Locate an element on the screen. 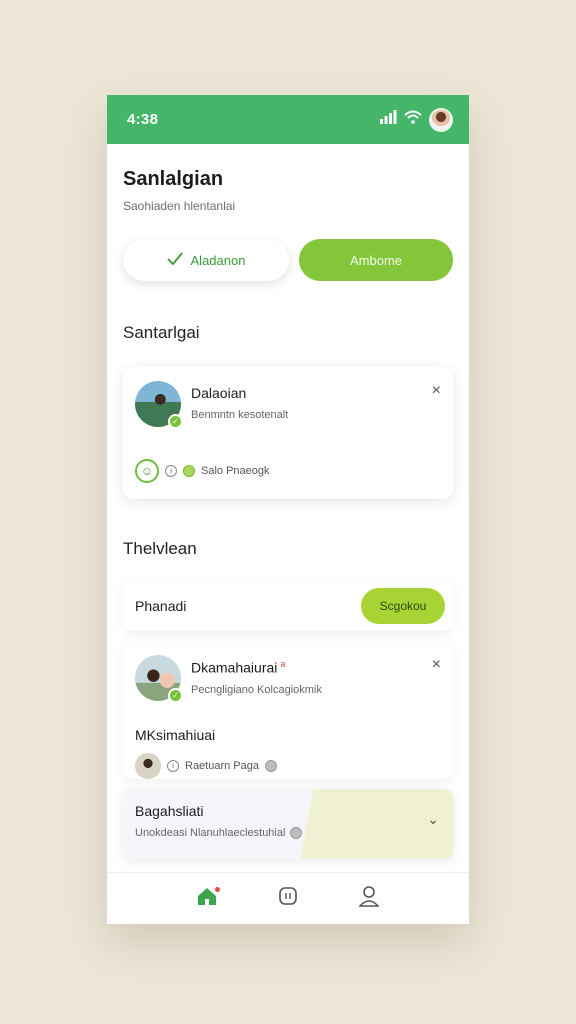 The width and height of the screenshot is (576, 1024). page-title: Sanlalgian is located at coordinates (173, 179).